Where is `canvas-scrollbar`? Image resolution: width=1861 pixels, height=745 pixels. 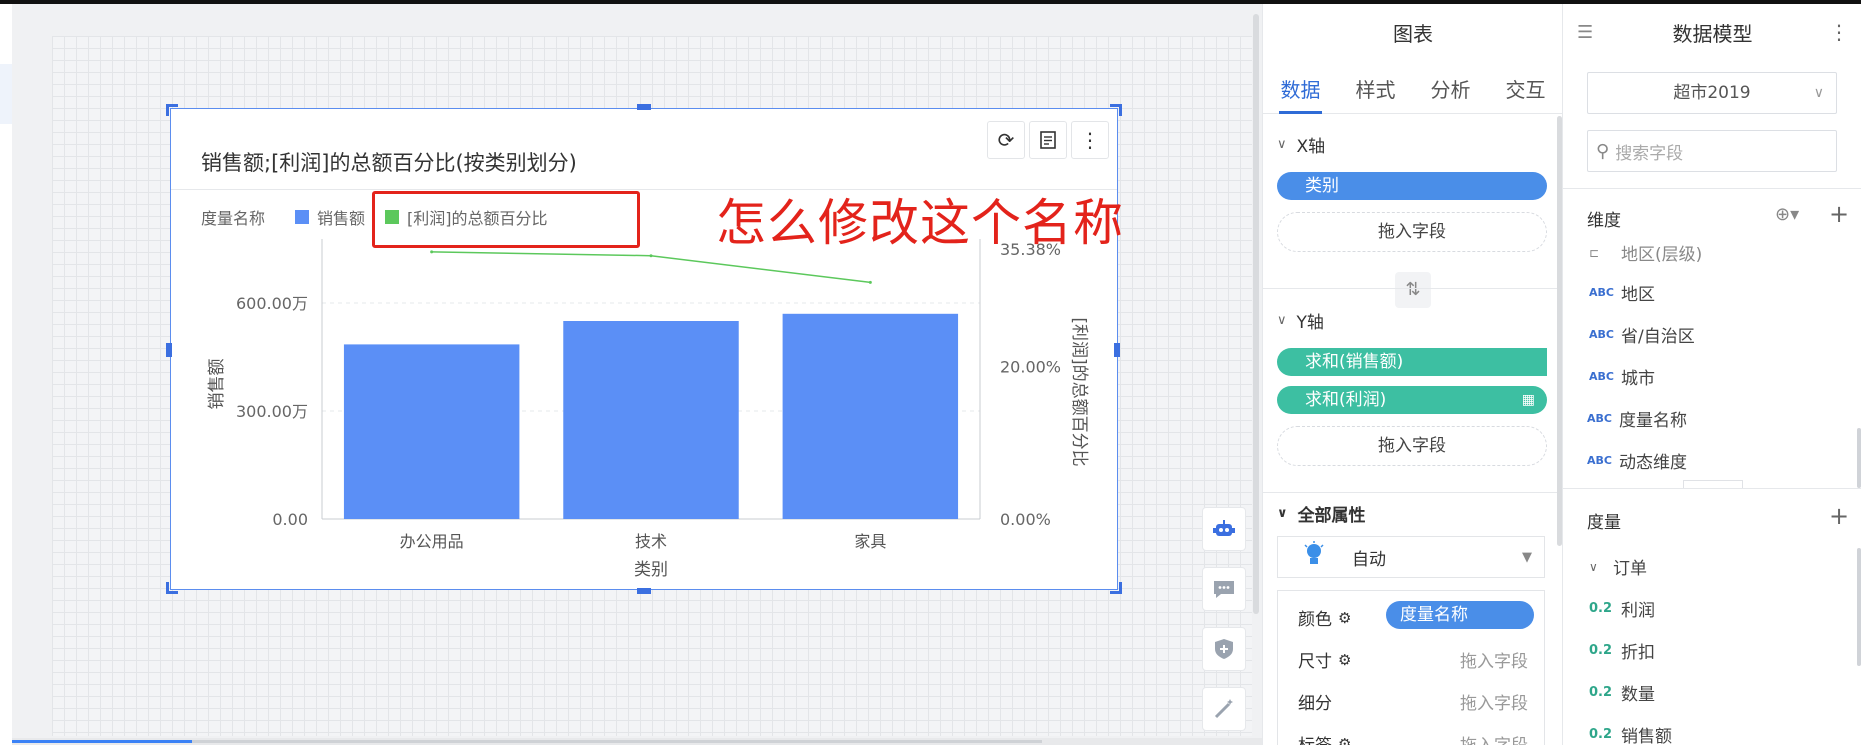 canvas-scrollbar is located at coordinates (1256, 314).